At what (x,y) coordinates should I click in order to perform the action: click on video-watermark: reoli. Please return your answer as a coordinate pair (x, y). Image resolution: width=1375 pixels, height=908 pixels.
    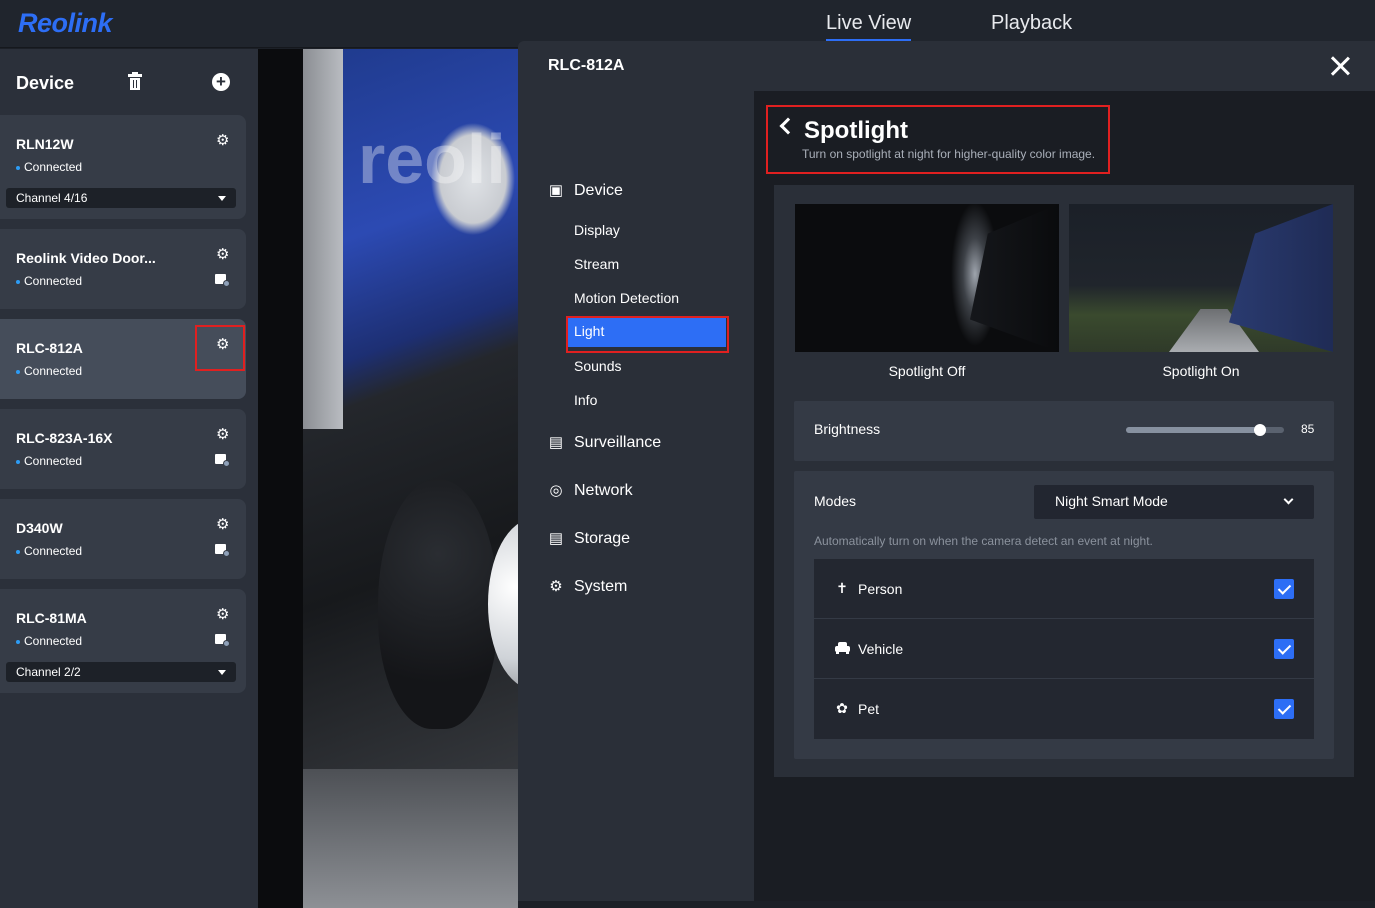
    Looking at the image, I should click on (432, 159).